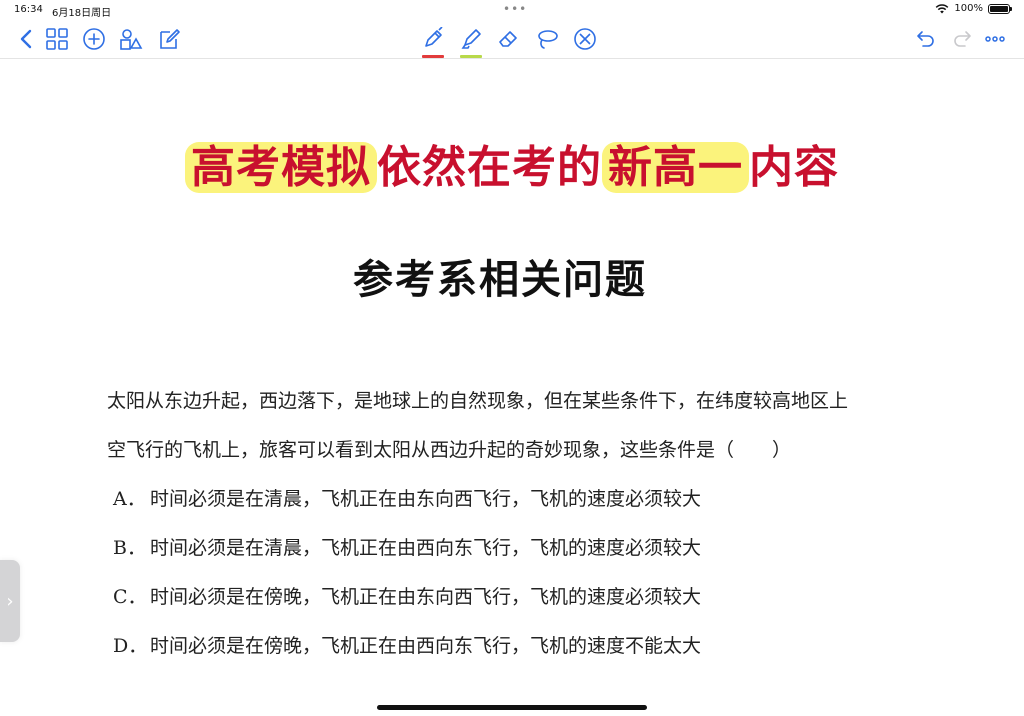 The height and width of the screenshot is (716, 1024). Describe the element at coordinates (925, 39) in the screenshot. I see `undo-icon` at that location.